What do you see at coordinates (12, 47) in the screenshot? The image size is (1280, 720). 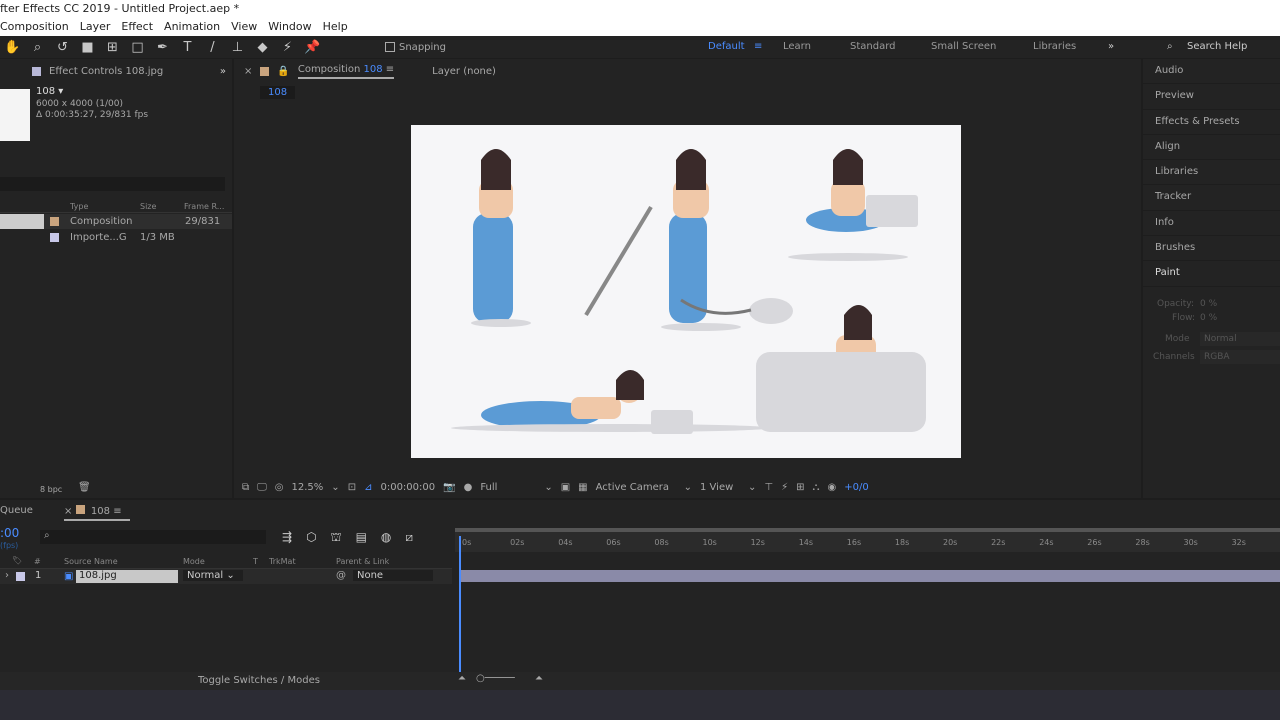 I see `hand-tool-icon: ✋` at bounding box center [12, 47].